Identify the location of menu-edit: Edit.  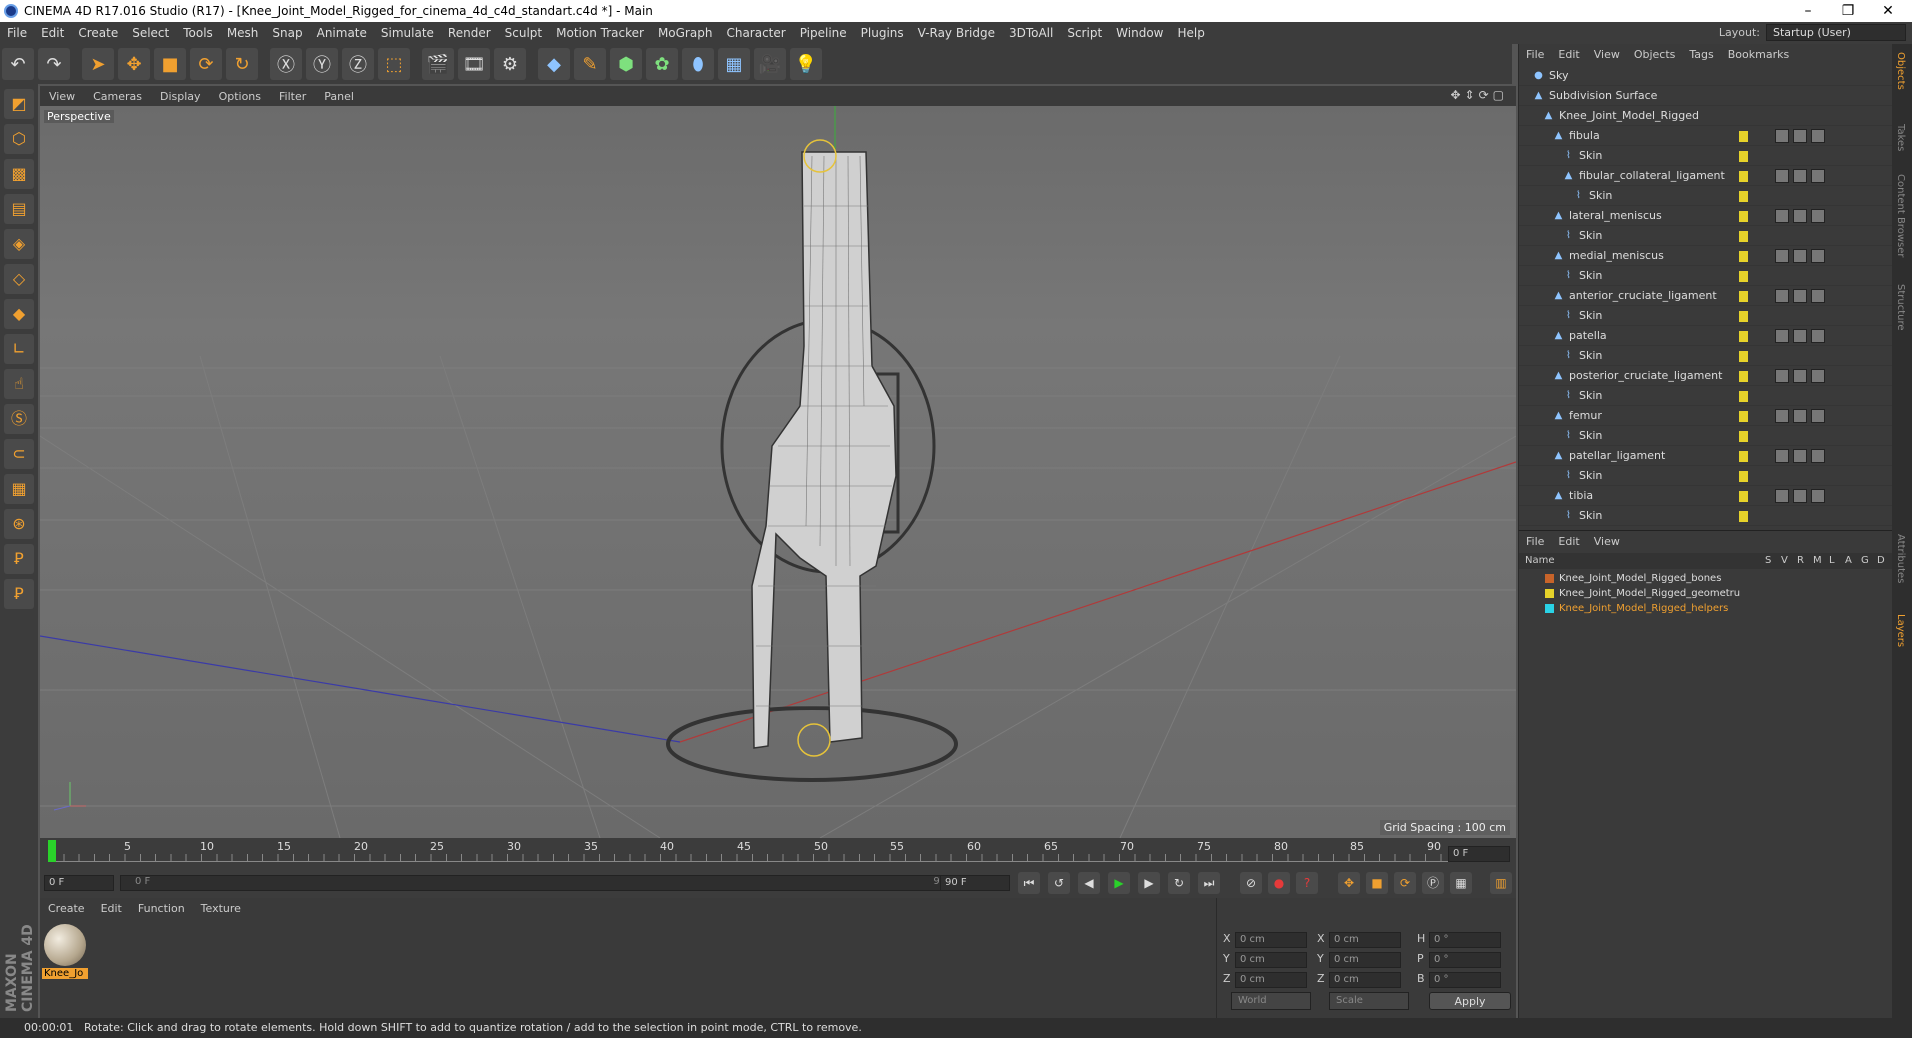
(52, 33).